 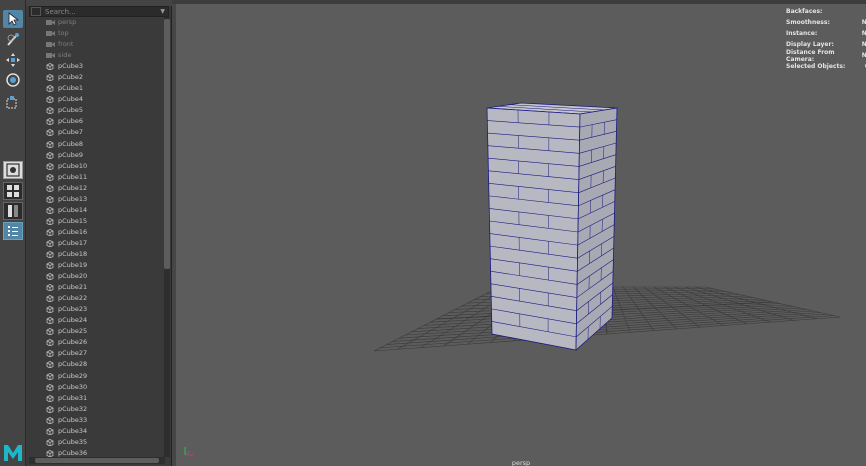 I want to click on outliner-item-label: persp, so click(x=67, y=22).